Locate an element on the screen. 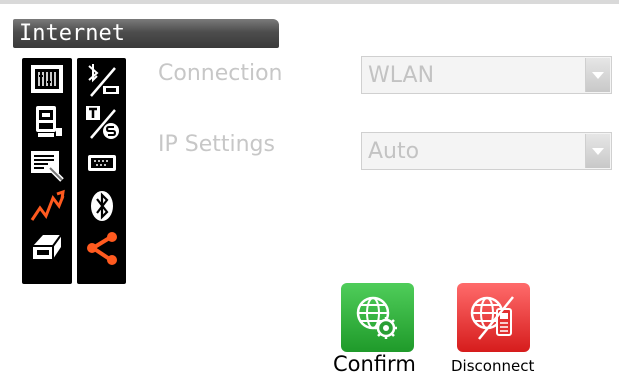 Image resolution: width=619 pixels, height=376 pixels. bluetooth-icon is located at coordinates (102, 206).